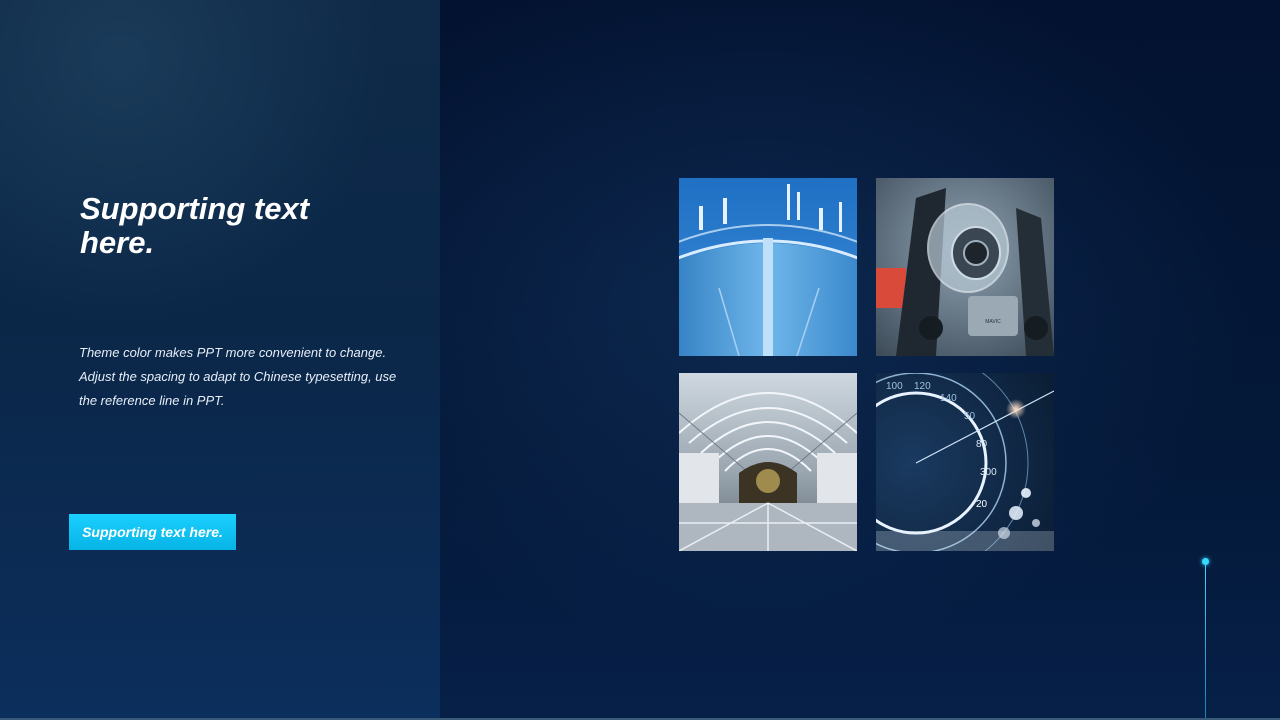  What do you see at coordinates (982, 444) in the screenshot?
I see `dial-label: 80` at bounding box center [982, 444].